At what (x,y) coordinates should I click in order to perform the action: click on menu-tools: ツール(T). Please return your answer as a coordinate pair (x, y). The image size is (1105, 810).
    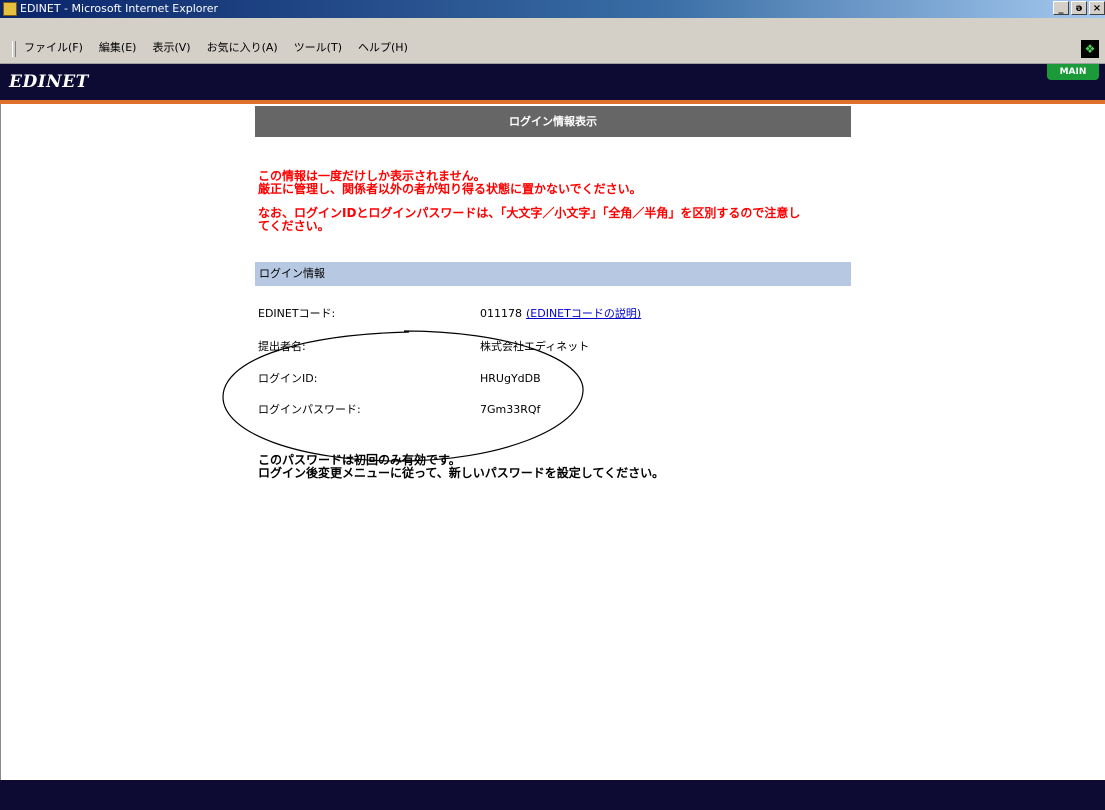
    Looking at the image, I should click on (318, 48).